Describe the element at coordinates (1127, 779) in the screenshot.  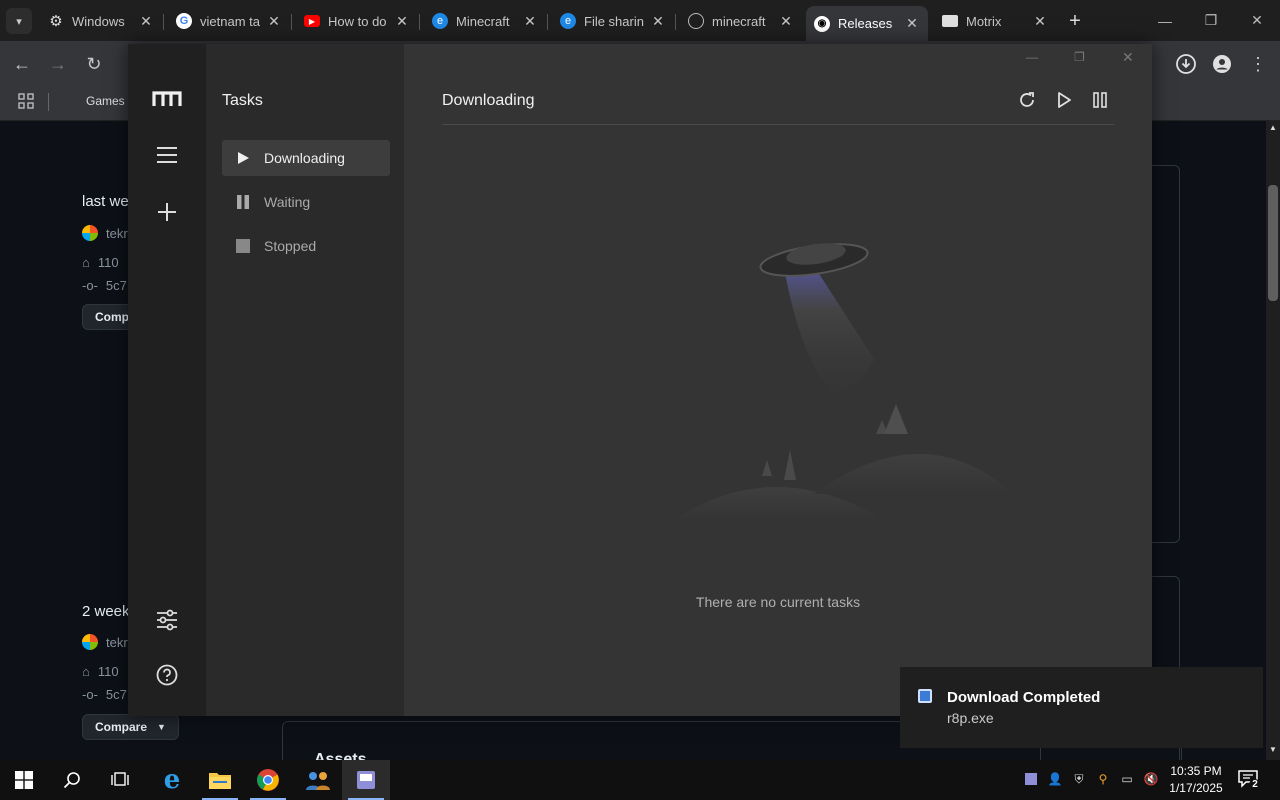
I see `network-icon: ▭` at that location.